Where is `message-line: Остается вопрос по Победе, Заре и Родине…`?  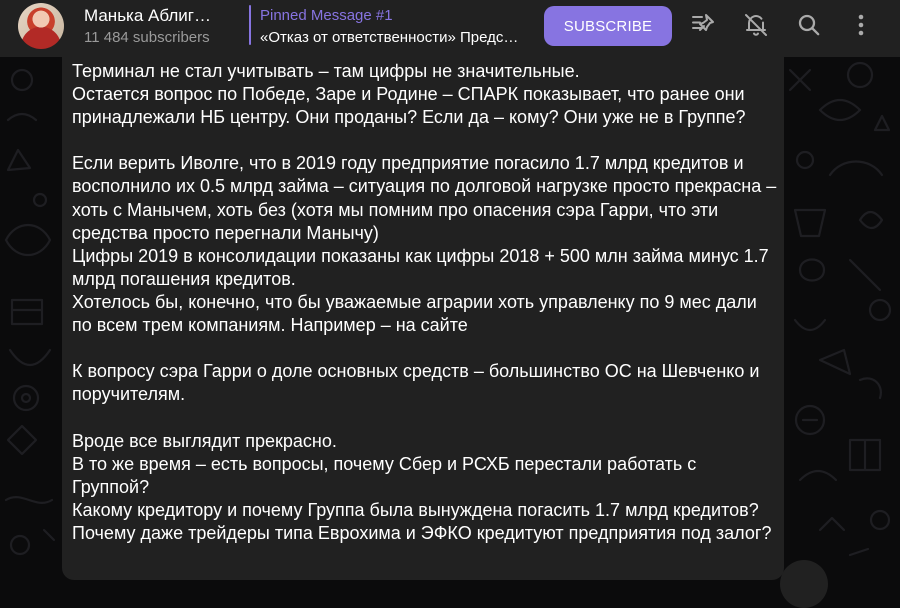
message-line: Остается вопрос по Победе, Заре и Родине… is located at coordinates (409, 106).